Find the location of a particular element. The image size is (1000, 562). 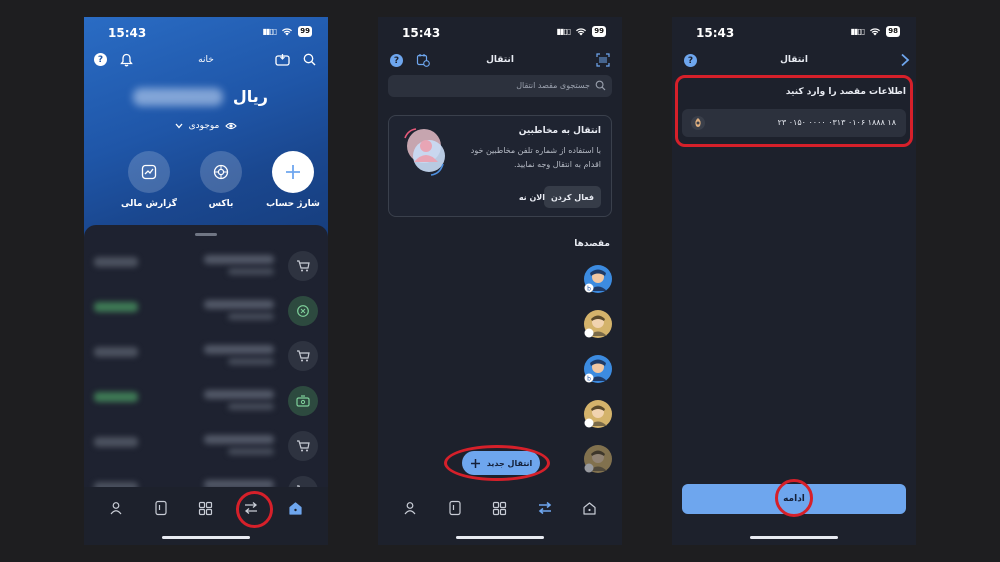

battery-icon: 98 is located at coordinates (893, 31).